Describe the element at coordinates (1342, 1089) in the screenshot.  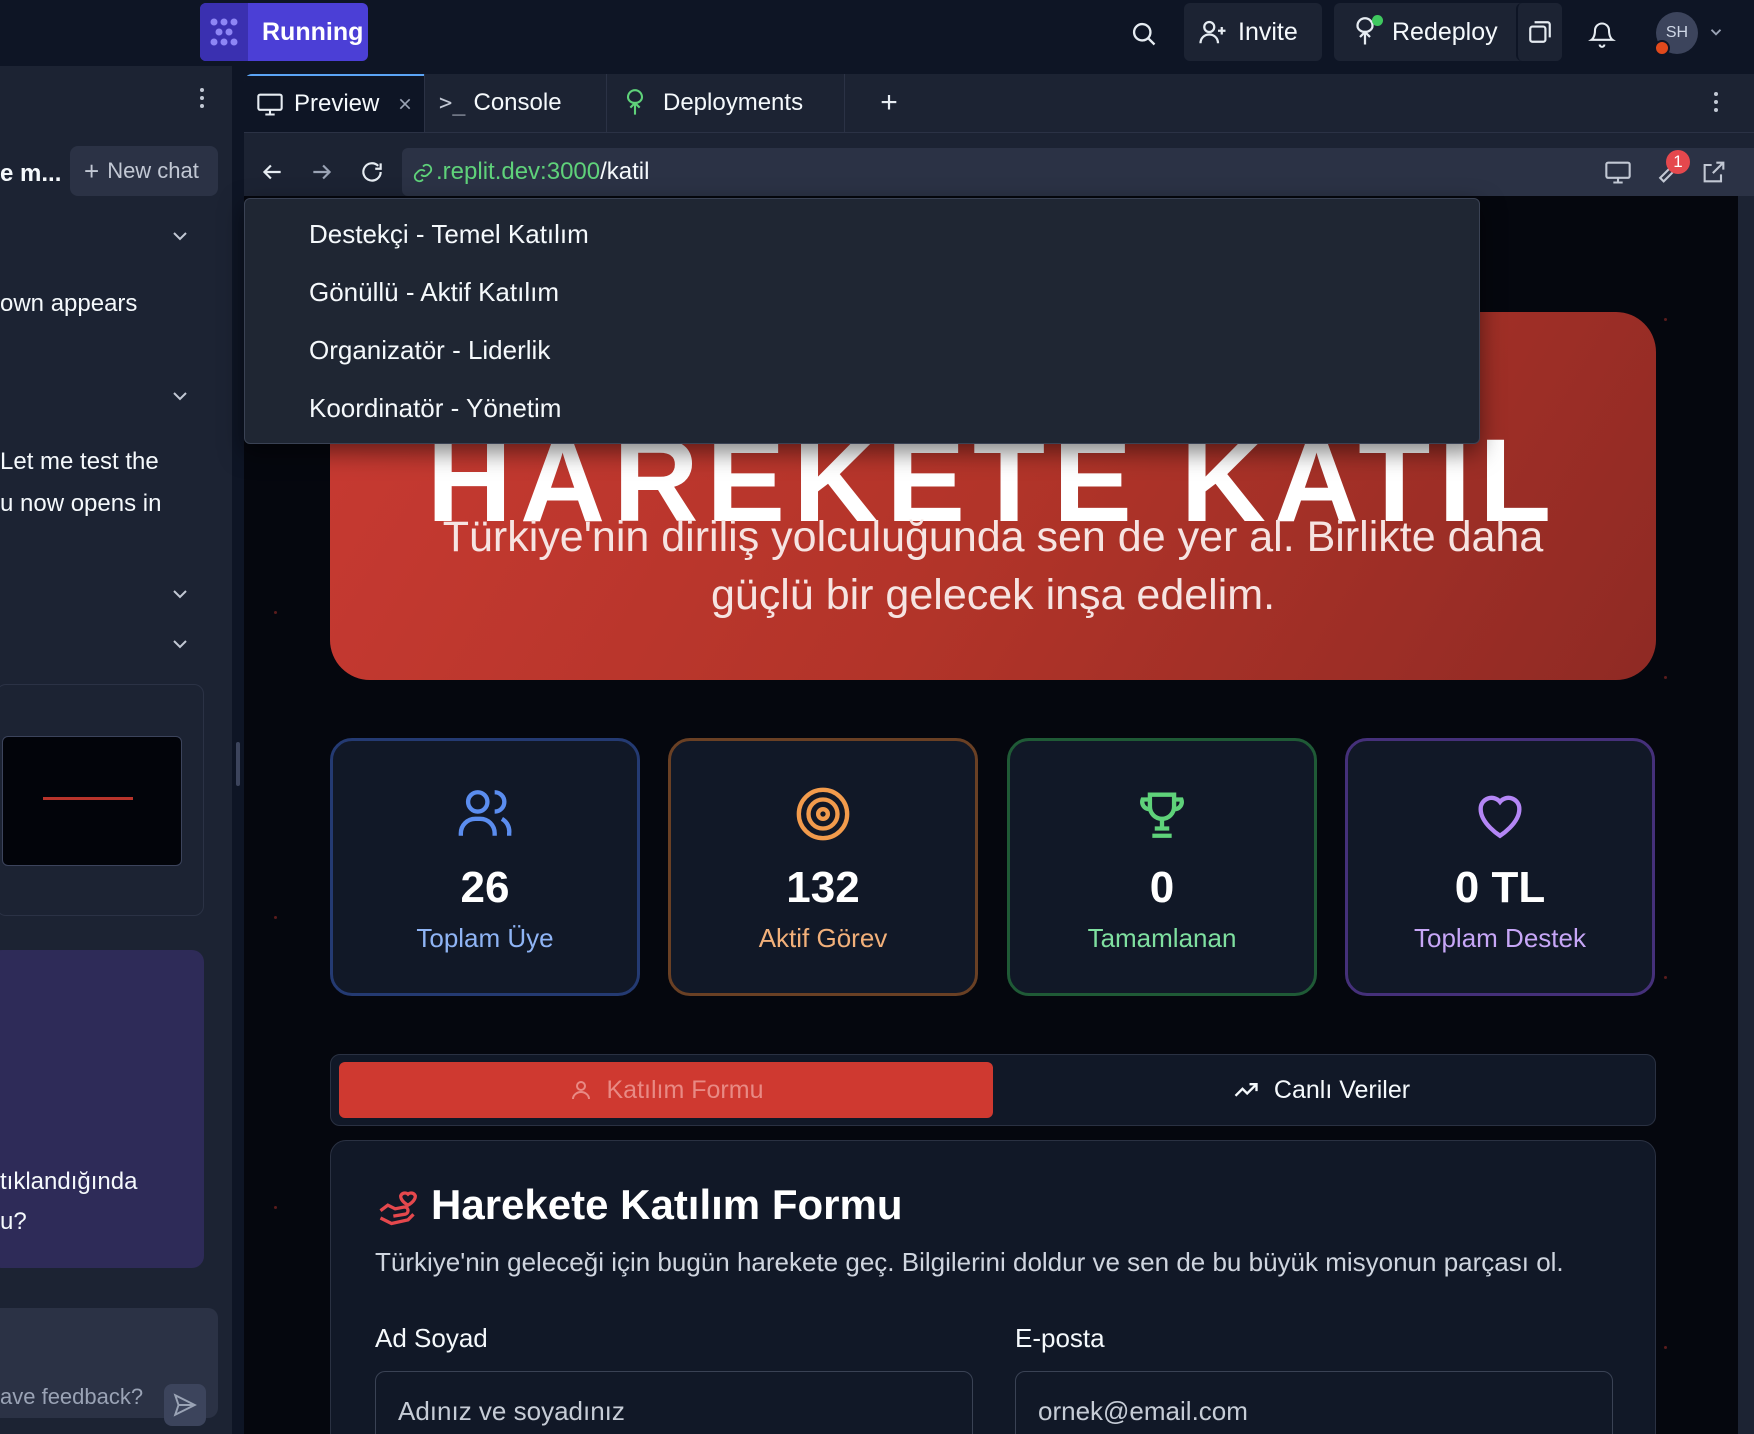
I see `tab-label: Canlı Veriler` at that location.